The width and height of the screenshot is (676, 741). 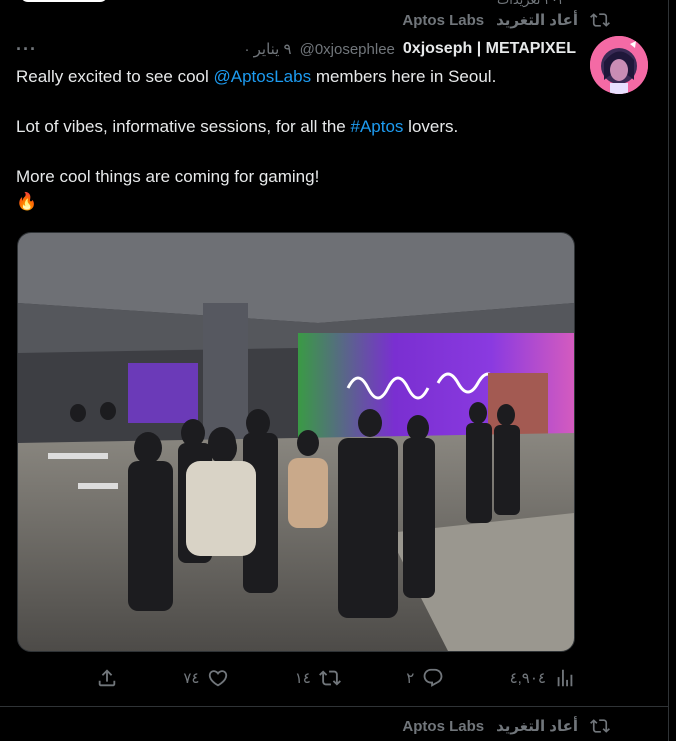 What do you see at coordinates (347, 49) in the screenshot?
I see `author-handle: @0xjosephlee` at bounding box center [347, 49].